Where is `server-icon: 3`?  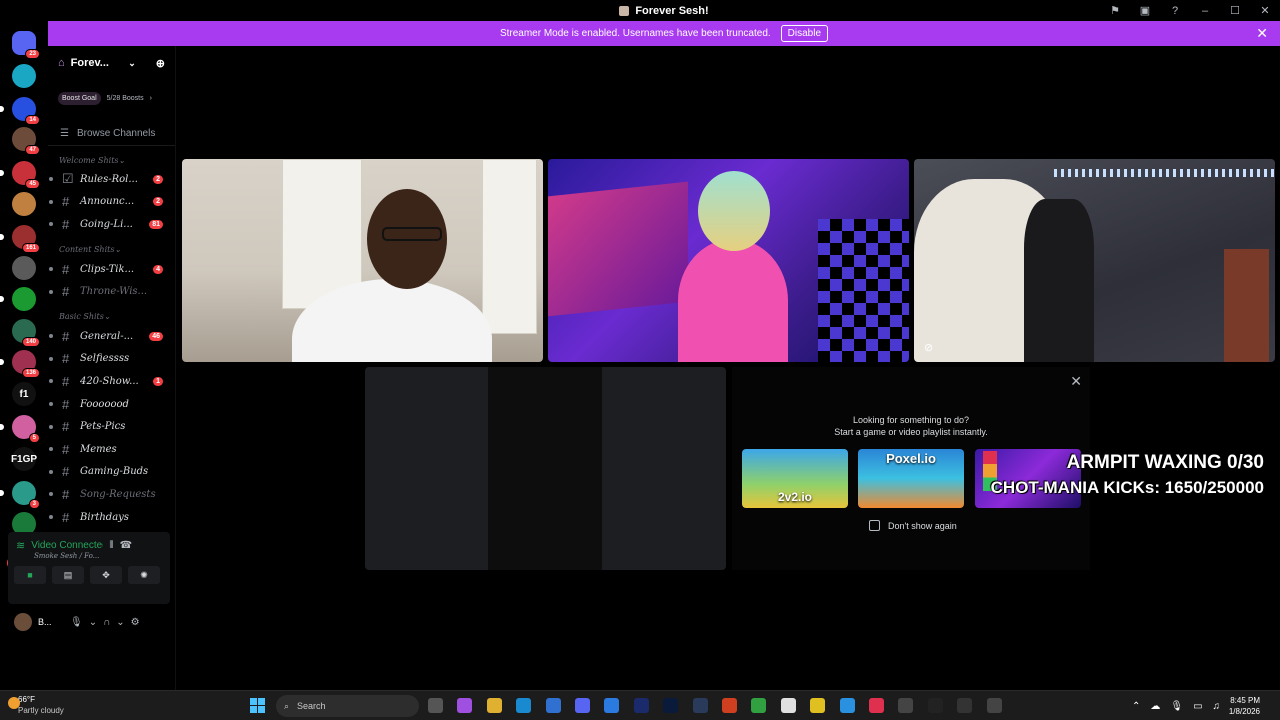
server-icon: 3 is located at coordinates (20, 495).